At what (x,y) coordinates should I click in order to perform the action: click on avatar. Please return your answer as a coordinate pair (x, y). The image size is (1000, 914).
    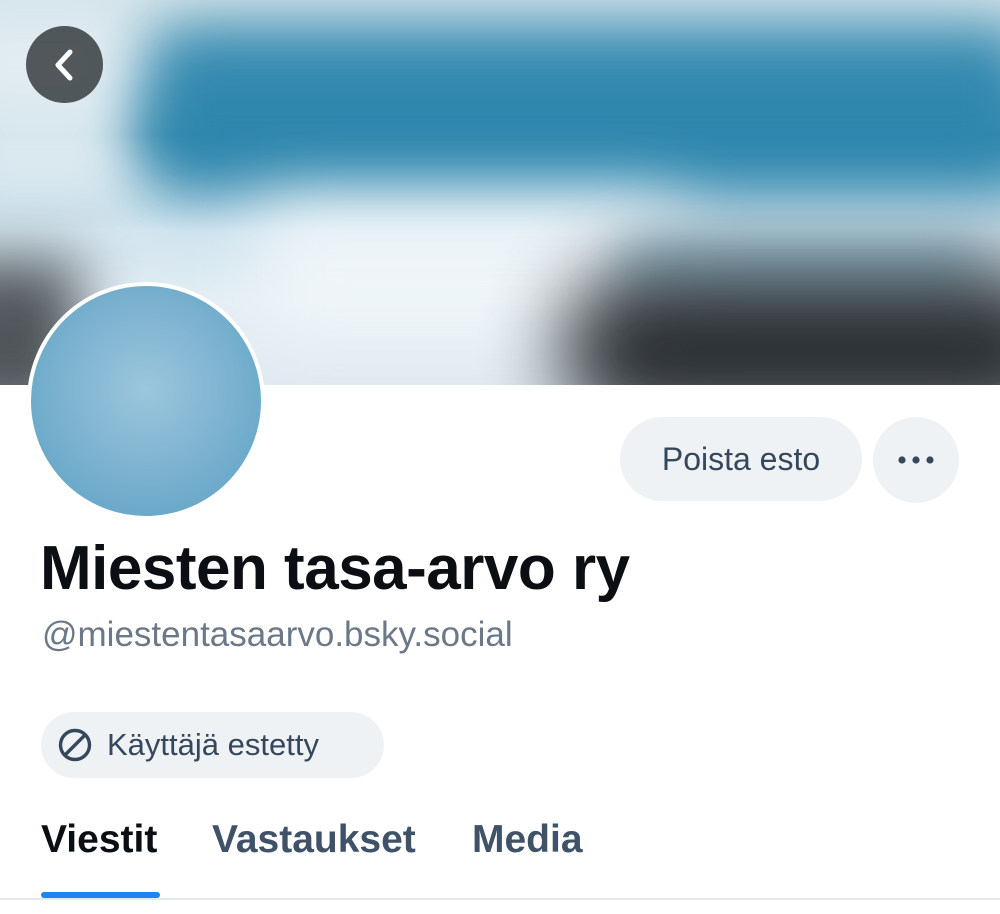
    Looking at the image, I should click on (146, 401).